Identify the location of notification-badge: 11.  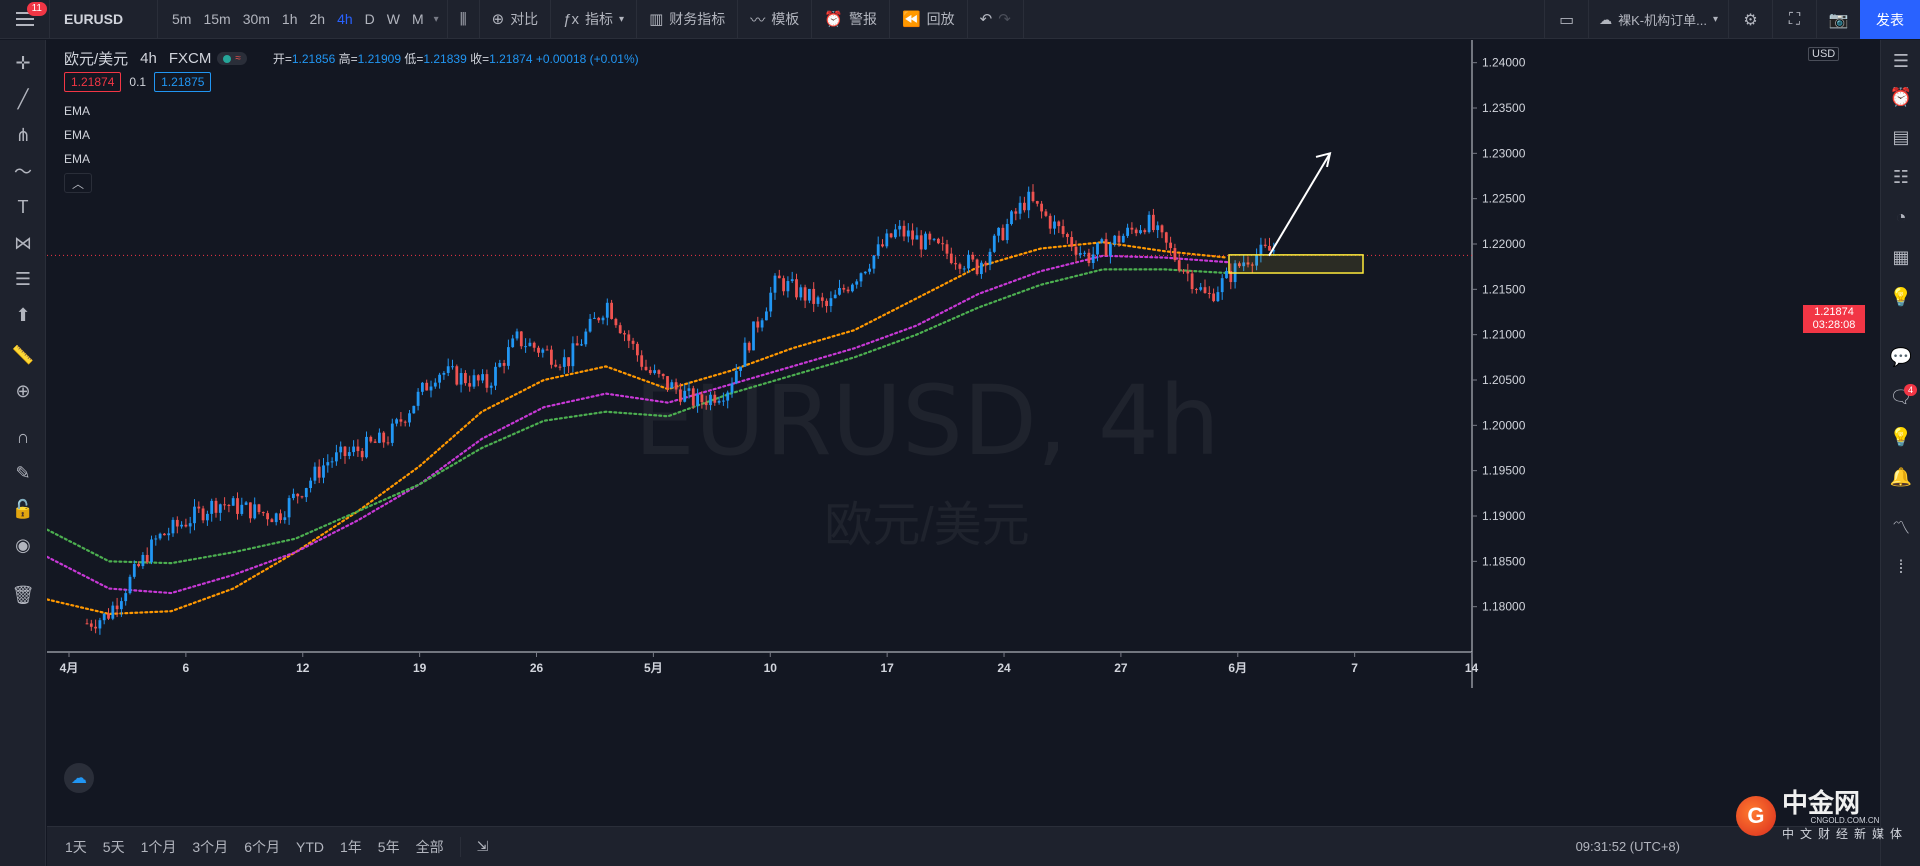
(36, 8).